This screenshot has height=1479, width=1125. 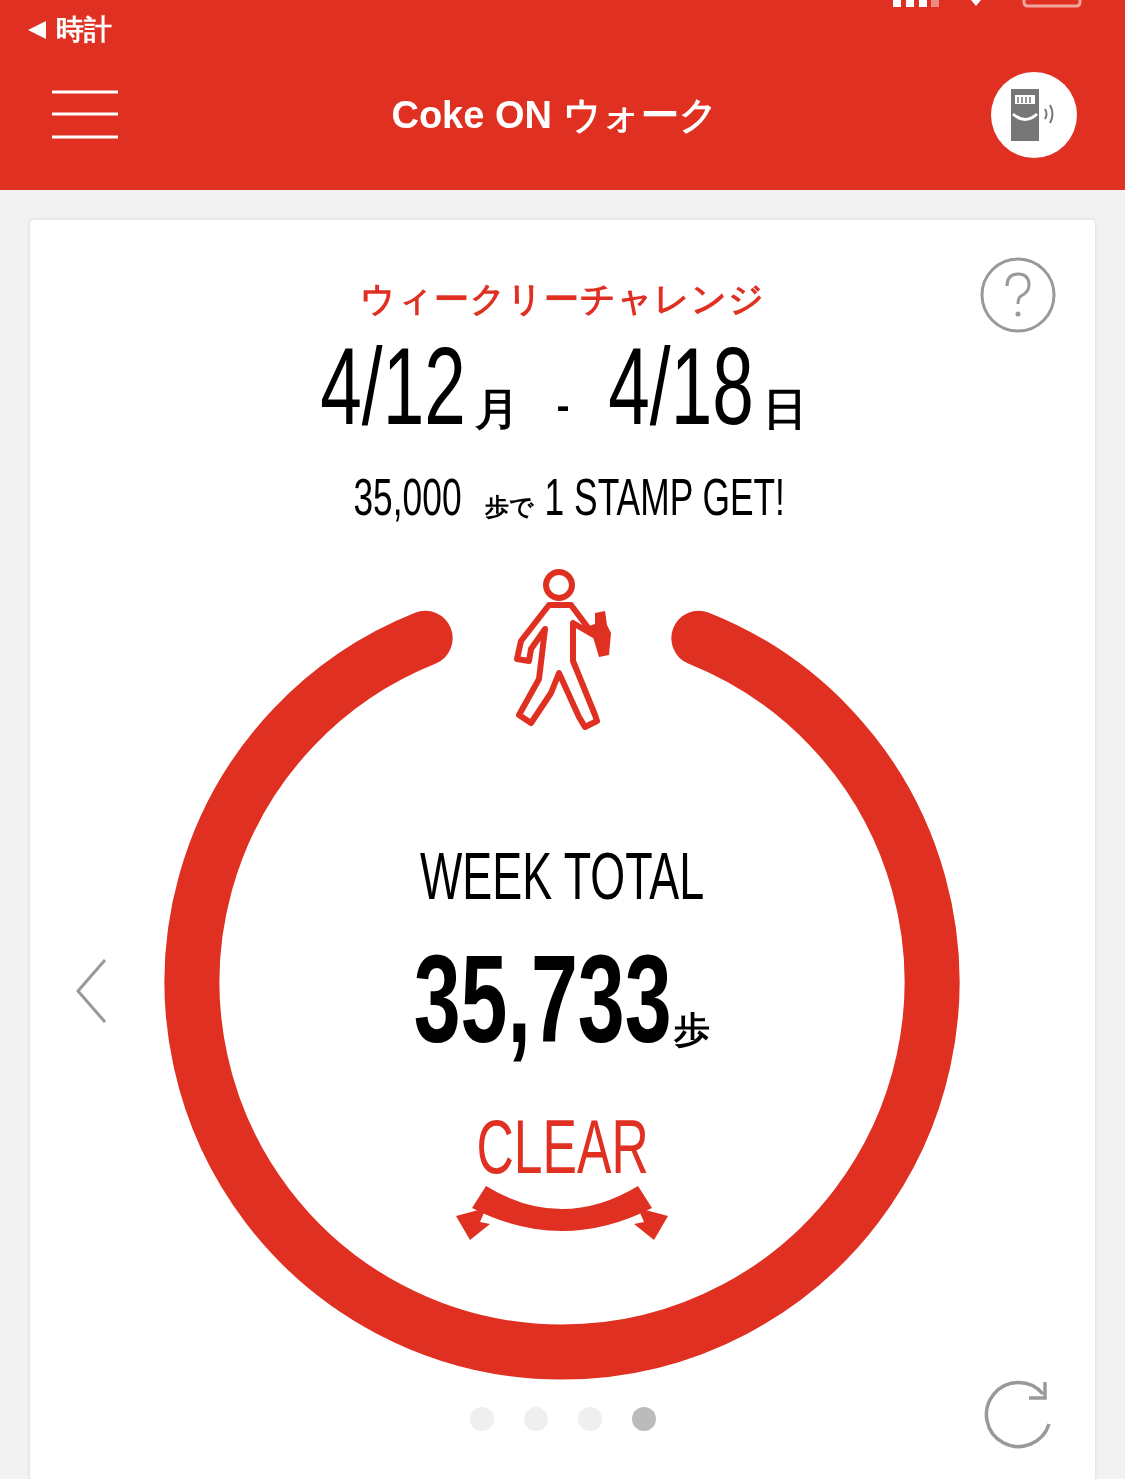 I want to click on start-date: 4/12, so click(x=393, y=386).